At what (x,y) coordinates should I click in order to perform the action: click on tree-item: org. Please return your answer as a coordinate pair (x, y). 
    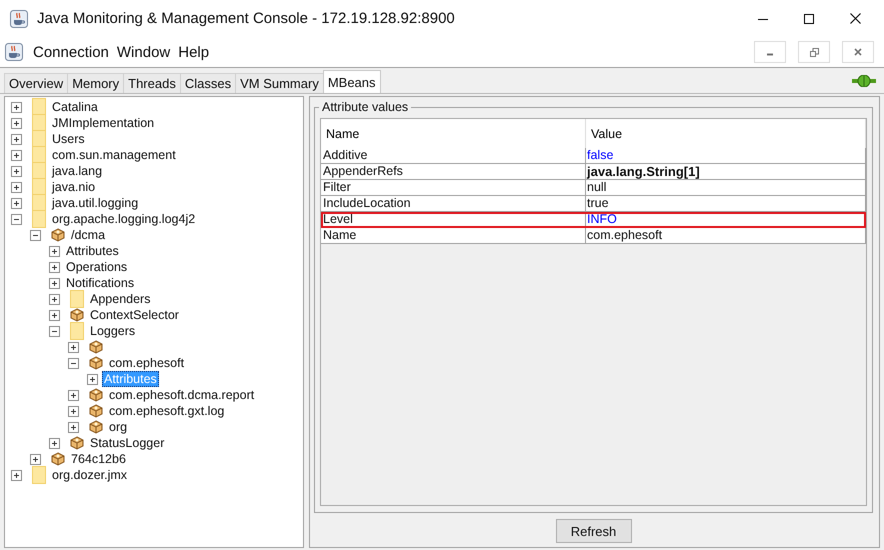
    Looking at the image, I should click on (118, 427).